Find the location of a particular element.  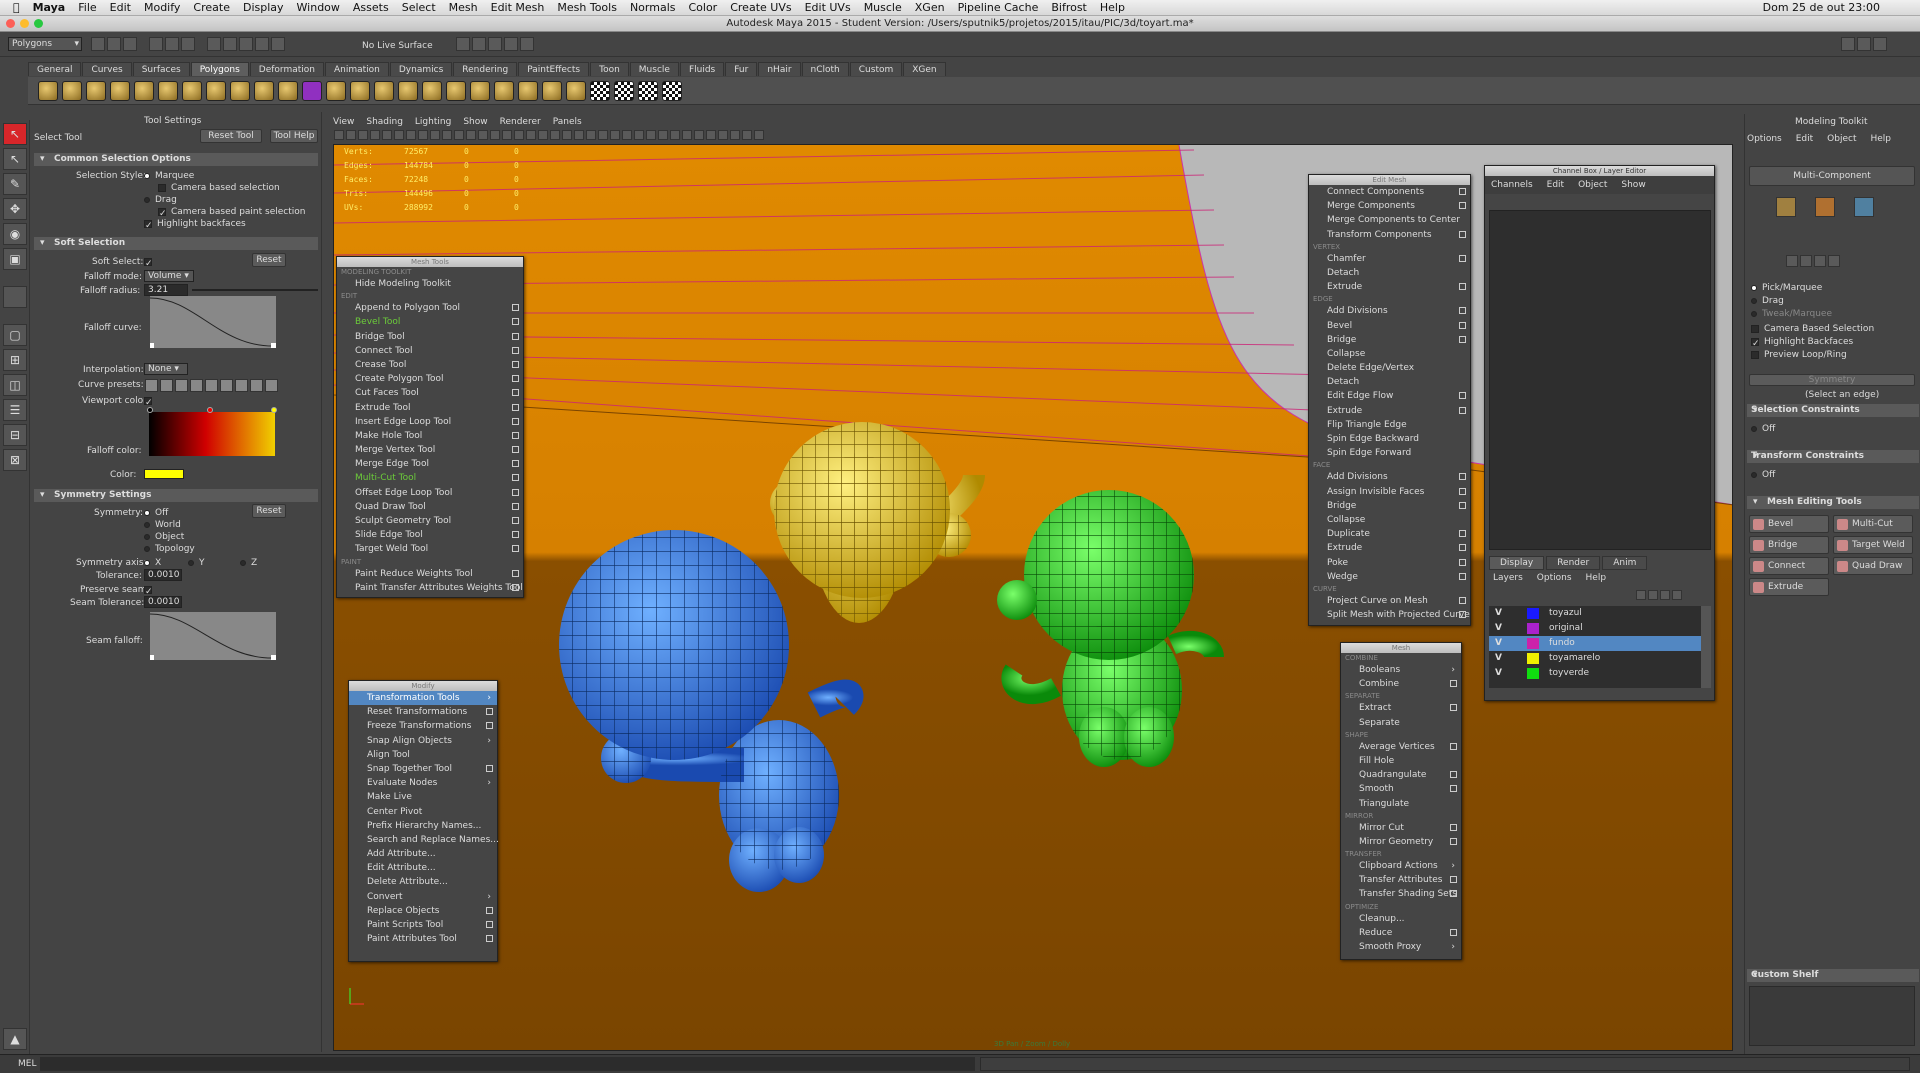

select-hierarchy-icon is located at coordinates (155, 44).